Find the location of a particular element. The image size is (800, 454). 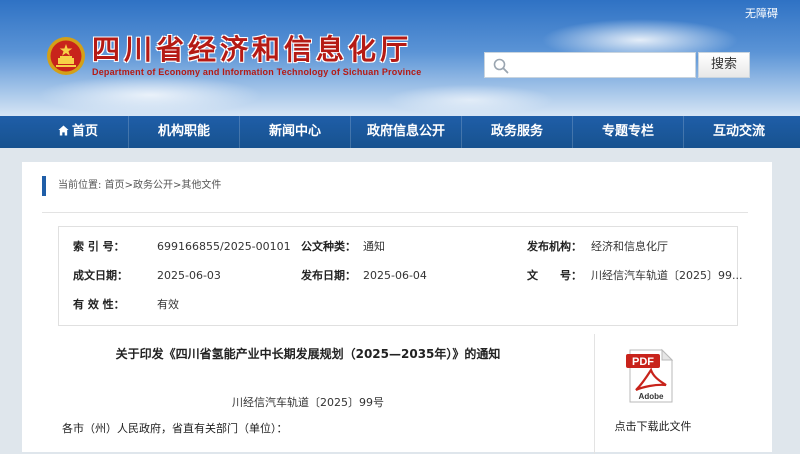

site-title: 四川省经济和信息化厅 is located at coordinates (252, 50).